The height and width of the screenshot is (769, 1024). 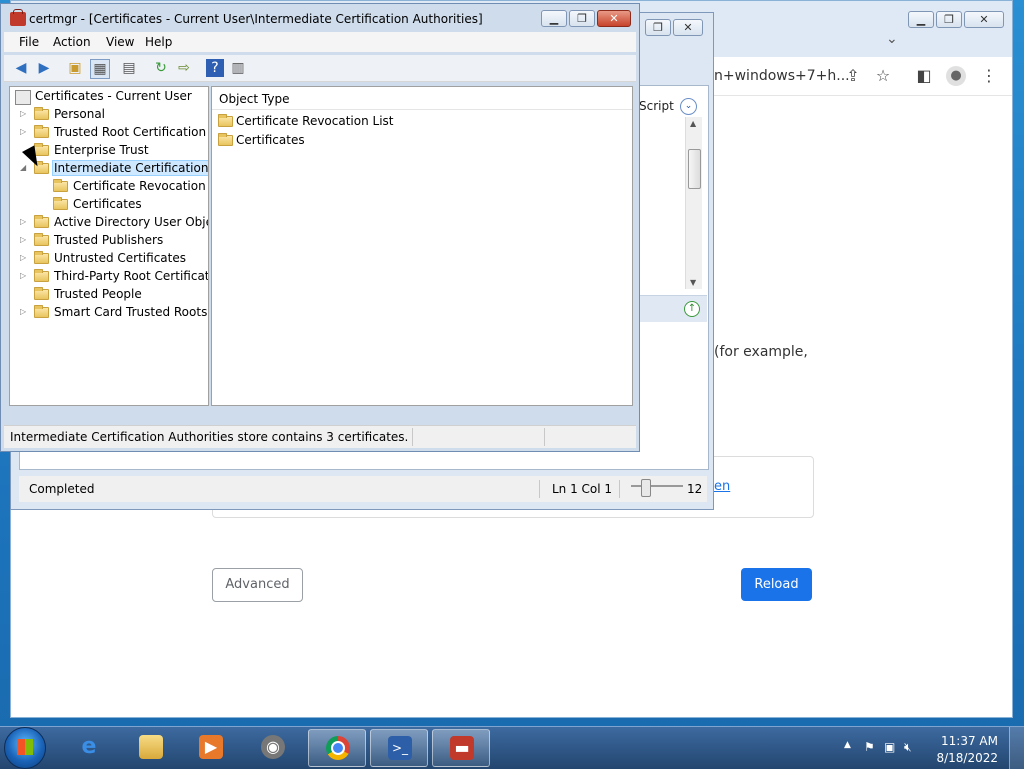 I want to click on advanced-button: Advanced, so click(x=257, y=585).